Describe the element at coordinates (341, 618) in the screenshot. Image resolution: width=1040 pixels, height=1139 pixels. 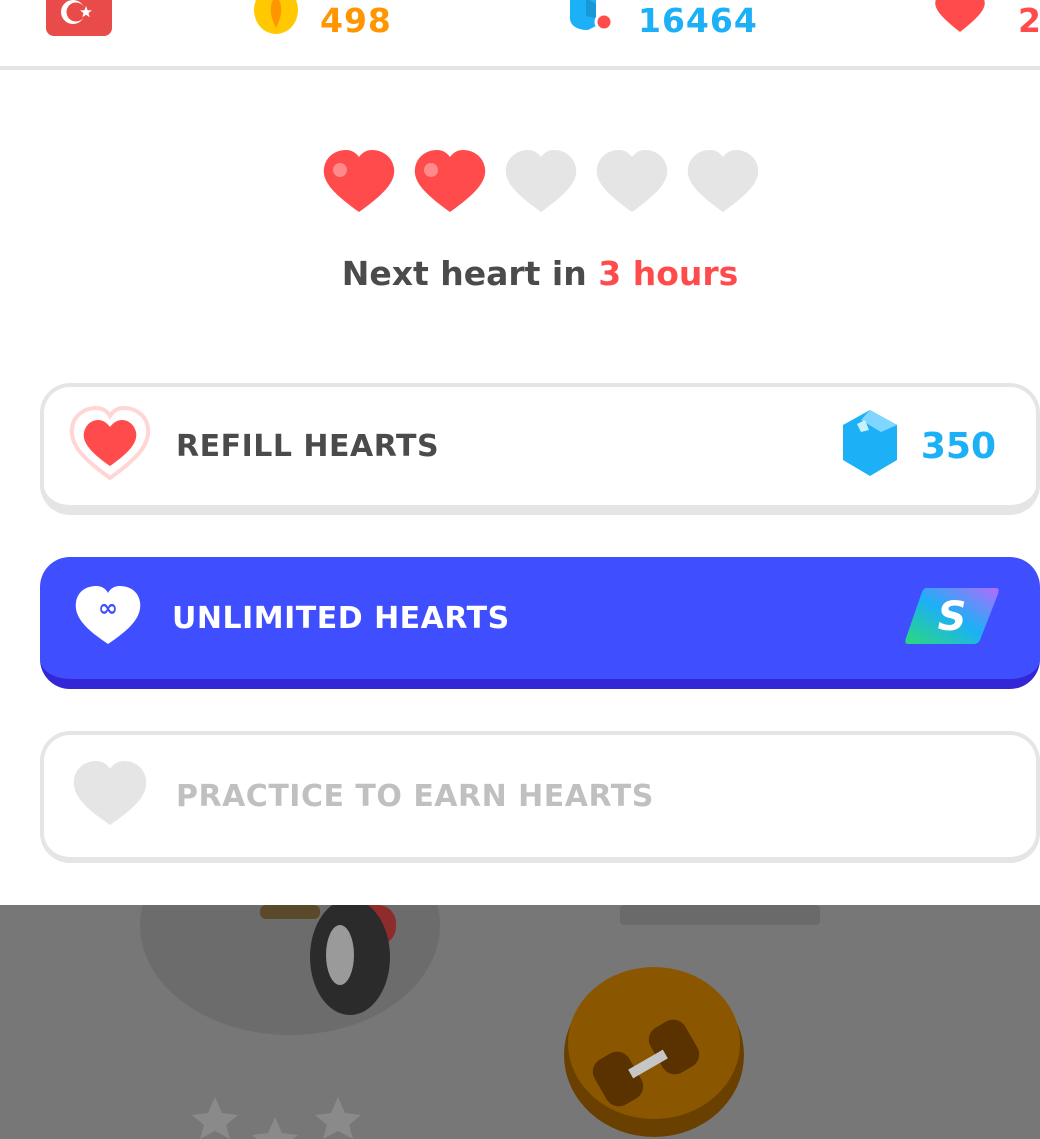
I see `unlimited-hearts-label: UNLIMITED HEARTS` at that location.